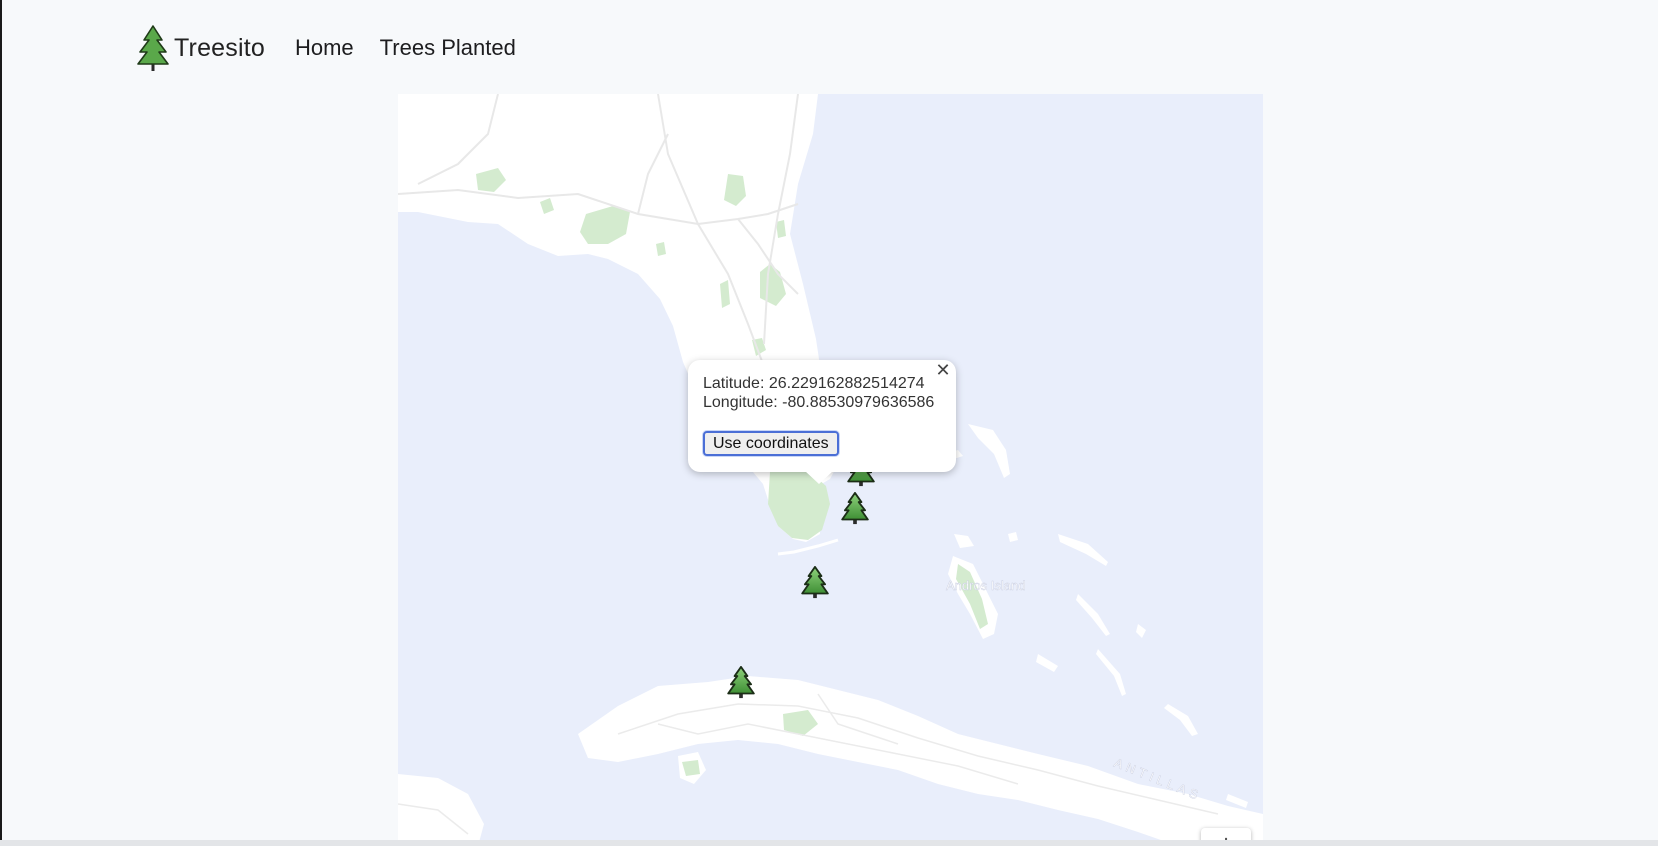 The width and height of the screenshot is (1658, 846). Describe the element at coordinates (448, 48) in the screenshot. I see `nav-trees-planted-link: Trees Planted` at that location.